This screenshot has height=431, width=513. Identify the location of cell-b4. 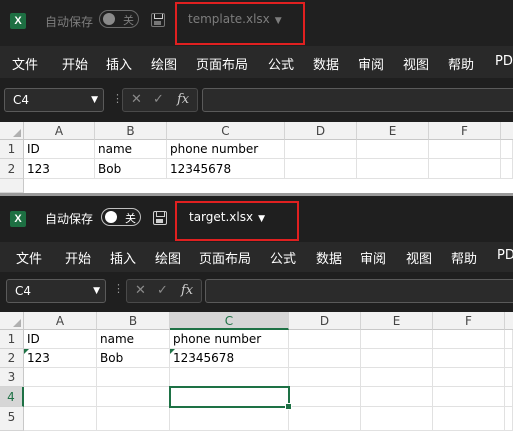
(133, 397).